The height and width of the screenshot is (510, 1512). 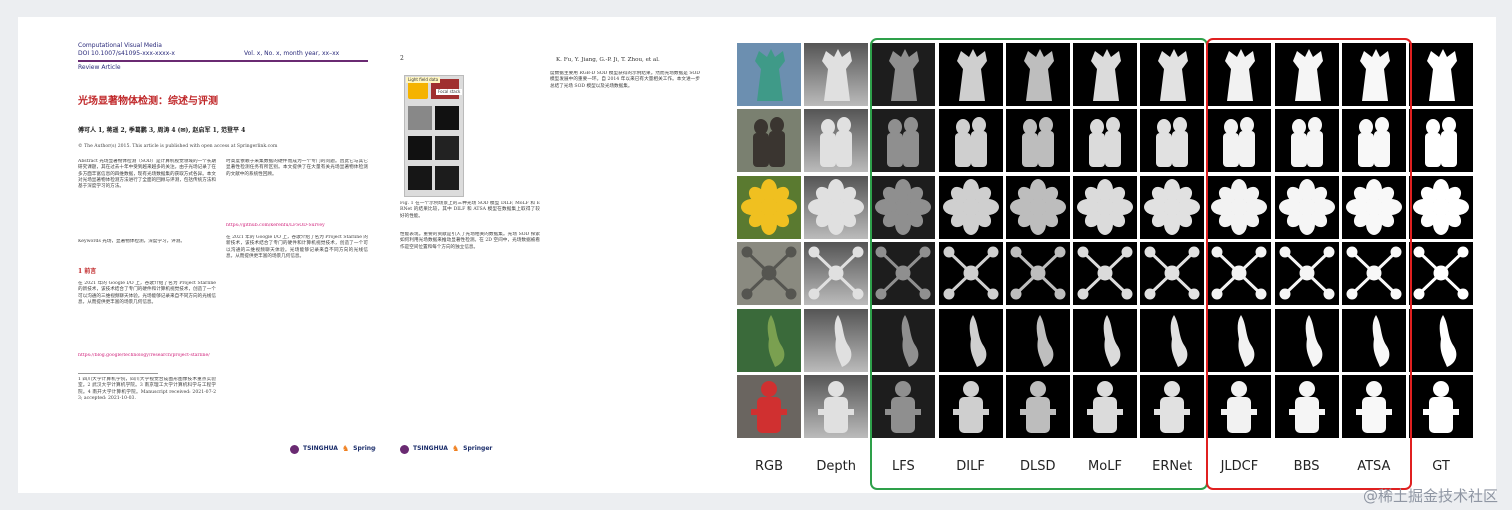 I want to click on header-rule, so click(x=223, y=61).